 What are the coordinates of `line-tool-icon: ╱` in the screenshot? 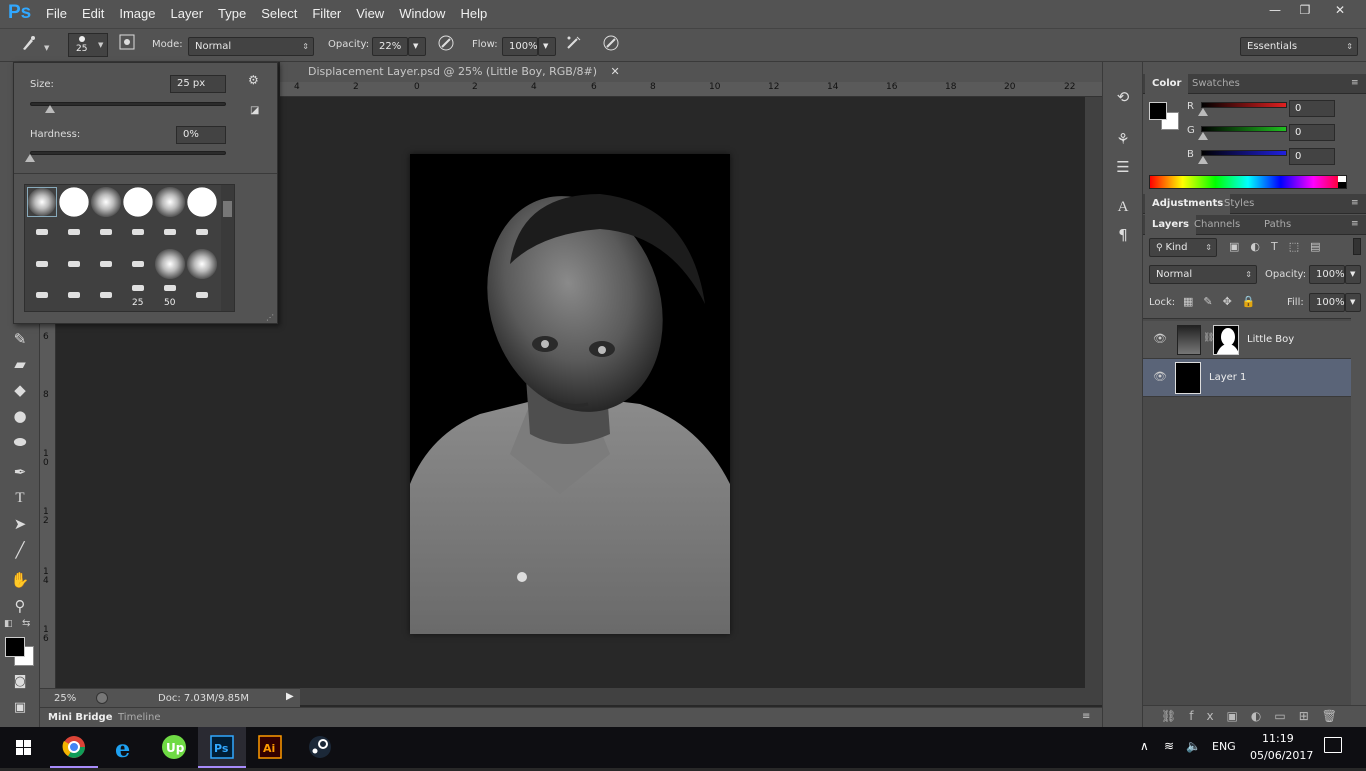 It's located at (20, 550).